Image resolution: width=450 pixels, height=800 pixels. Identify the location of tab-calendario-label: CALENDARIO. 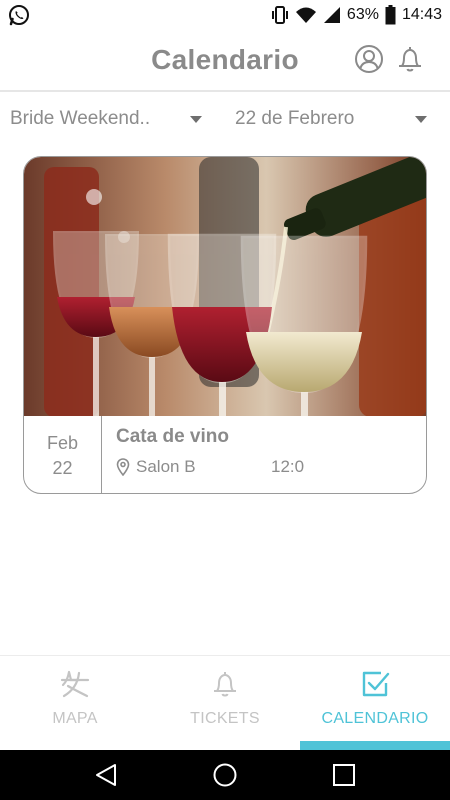
(375, 718).